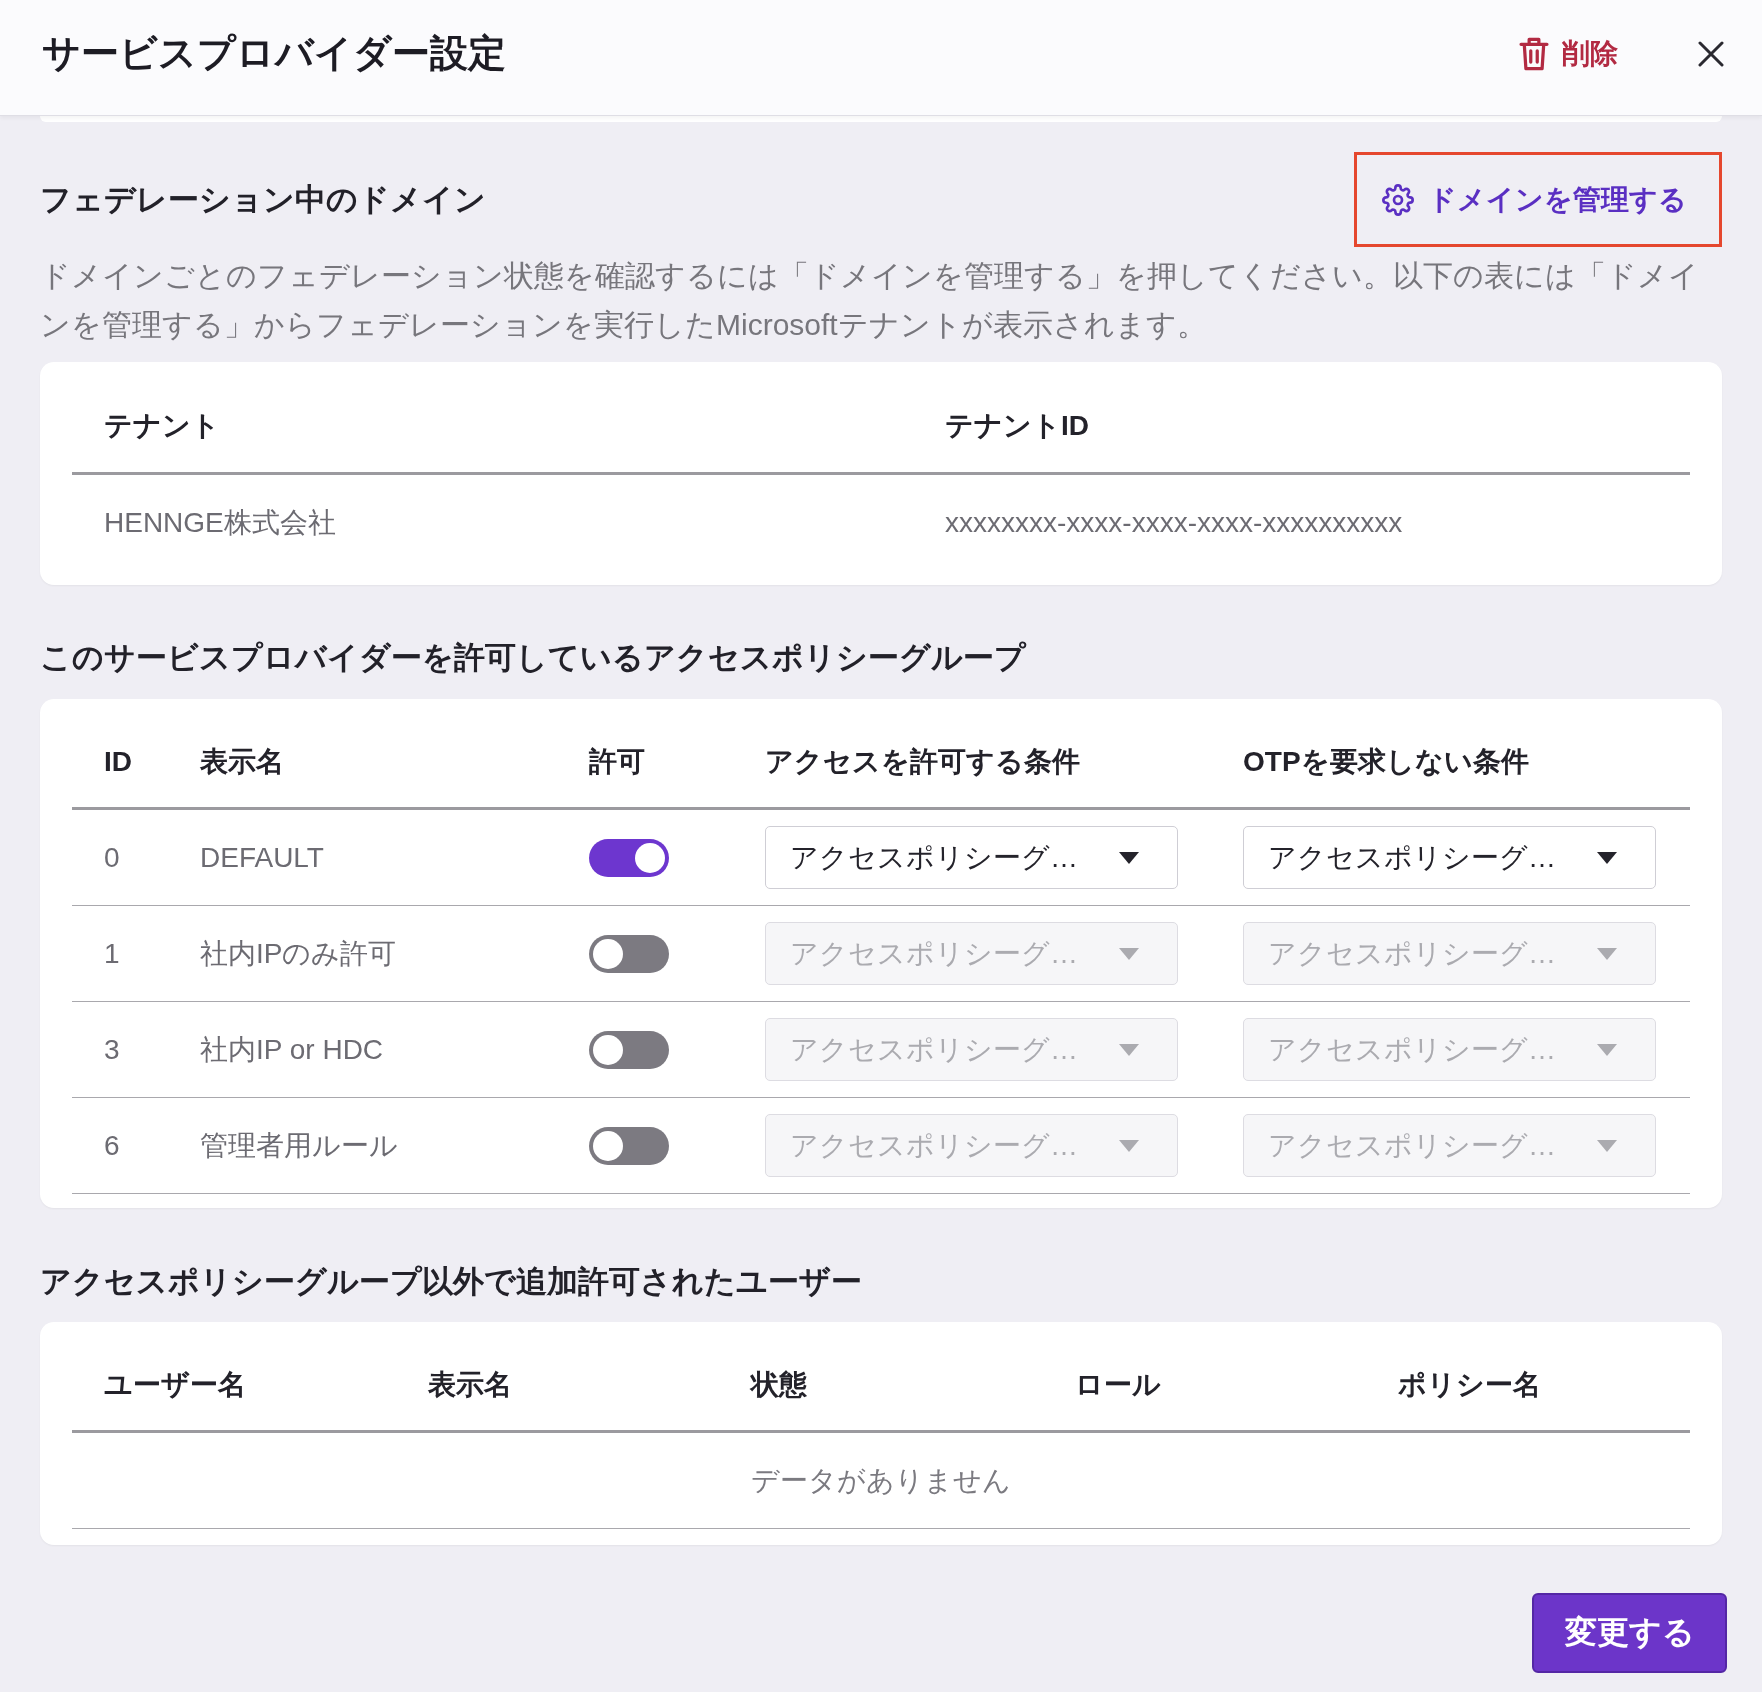 The image size is (1762, 1692). What do you see at coordinates (112, 1145) in the screenshot?
I see `table-cell-text: 6` at bounding box center [112, 1145].